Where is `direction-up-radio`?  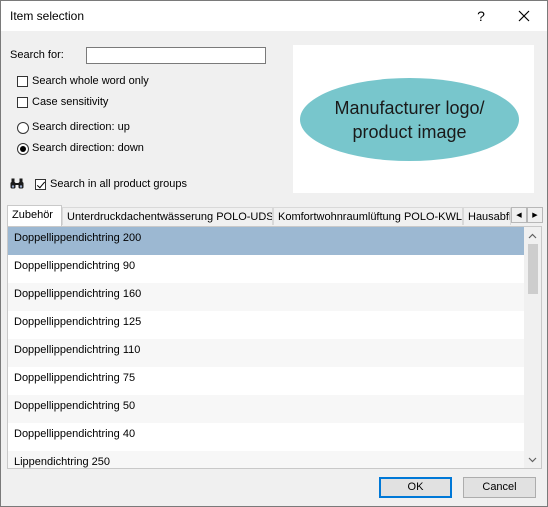
direction-up-radio is located at coordinates (23, 128).